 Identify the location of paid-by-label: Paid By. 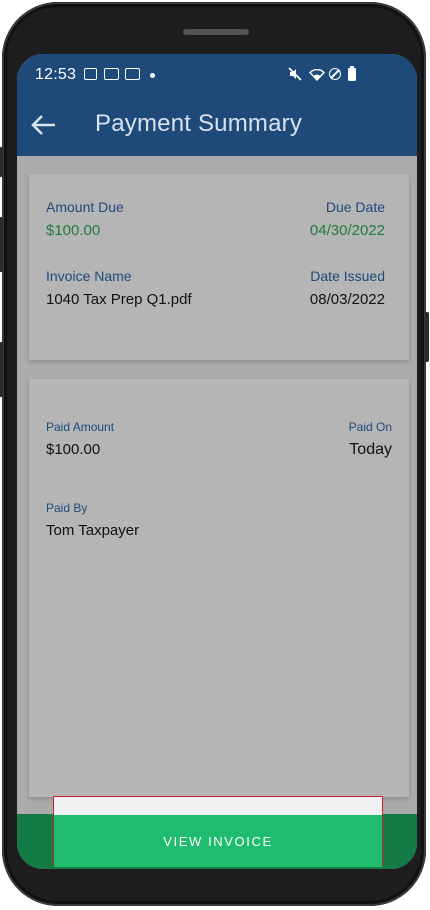
(67, 508).